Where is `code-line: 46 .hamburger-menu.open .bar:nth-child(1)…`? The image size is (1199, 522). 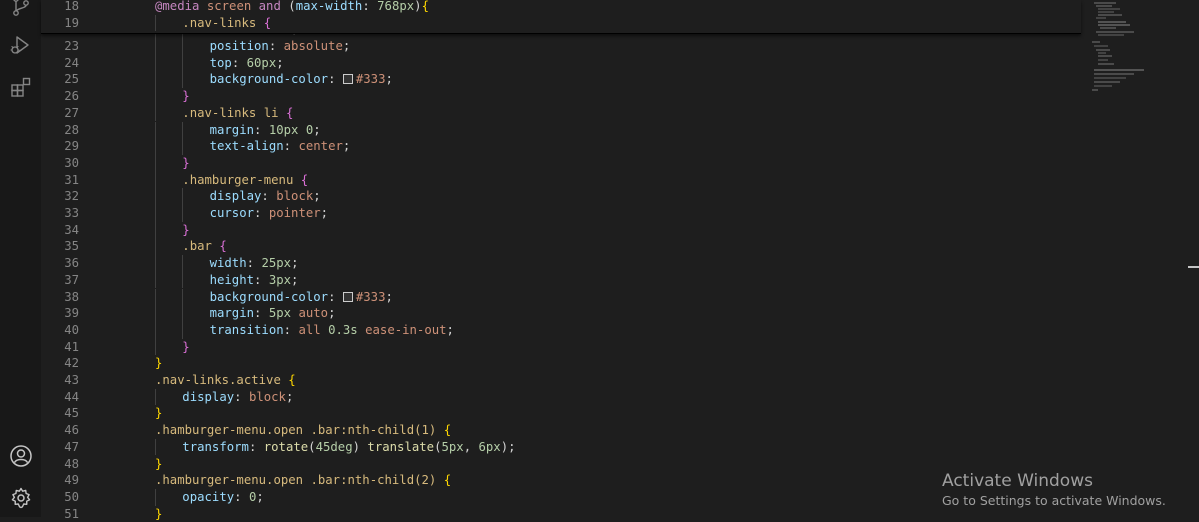
code-line: 46 .hamburger-menu.open .bar:nth-child(1)… is located at coordinates (561, 430).